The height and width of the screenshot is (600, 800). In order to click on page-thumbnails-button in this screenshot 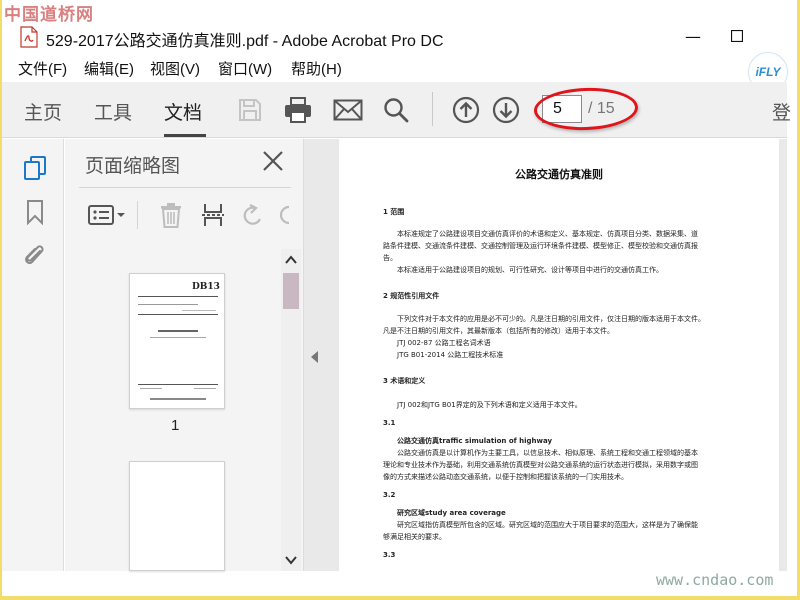, I will do `click(35, 168)`.